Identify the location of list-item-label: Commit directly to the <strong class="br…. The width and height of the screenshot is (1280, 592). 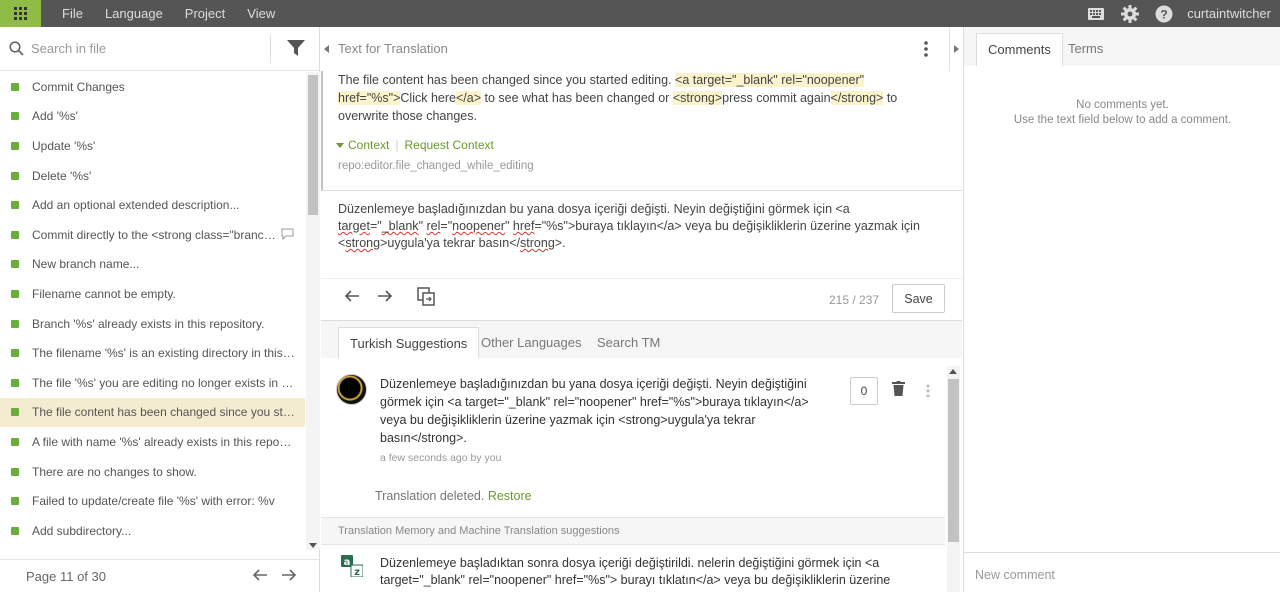
(154, 234).